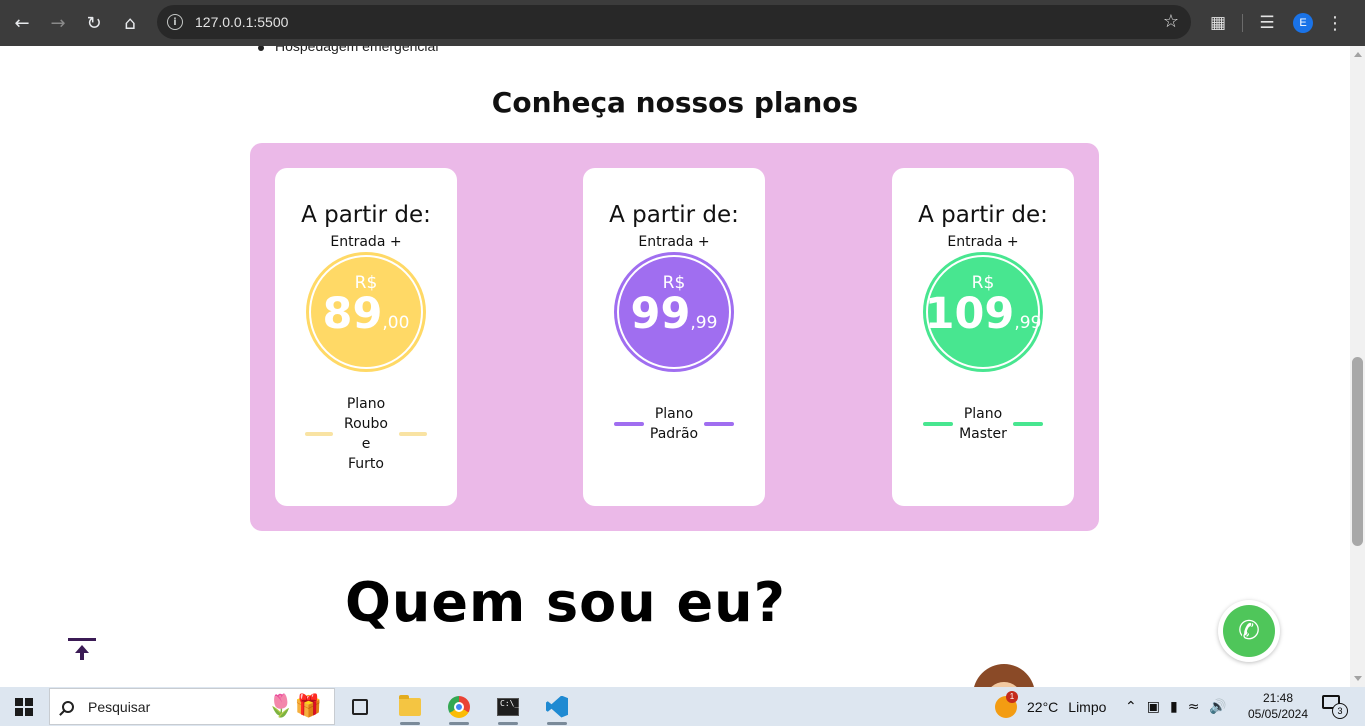 This screenshot has height=726, width=1365. Describe the element at coordinates (1357, 451) in the screenshot. I see `scrollbar-thumb` at that location.